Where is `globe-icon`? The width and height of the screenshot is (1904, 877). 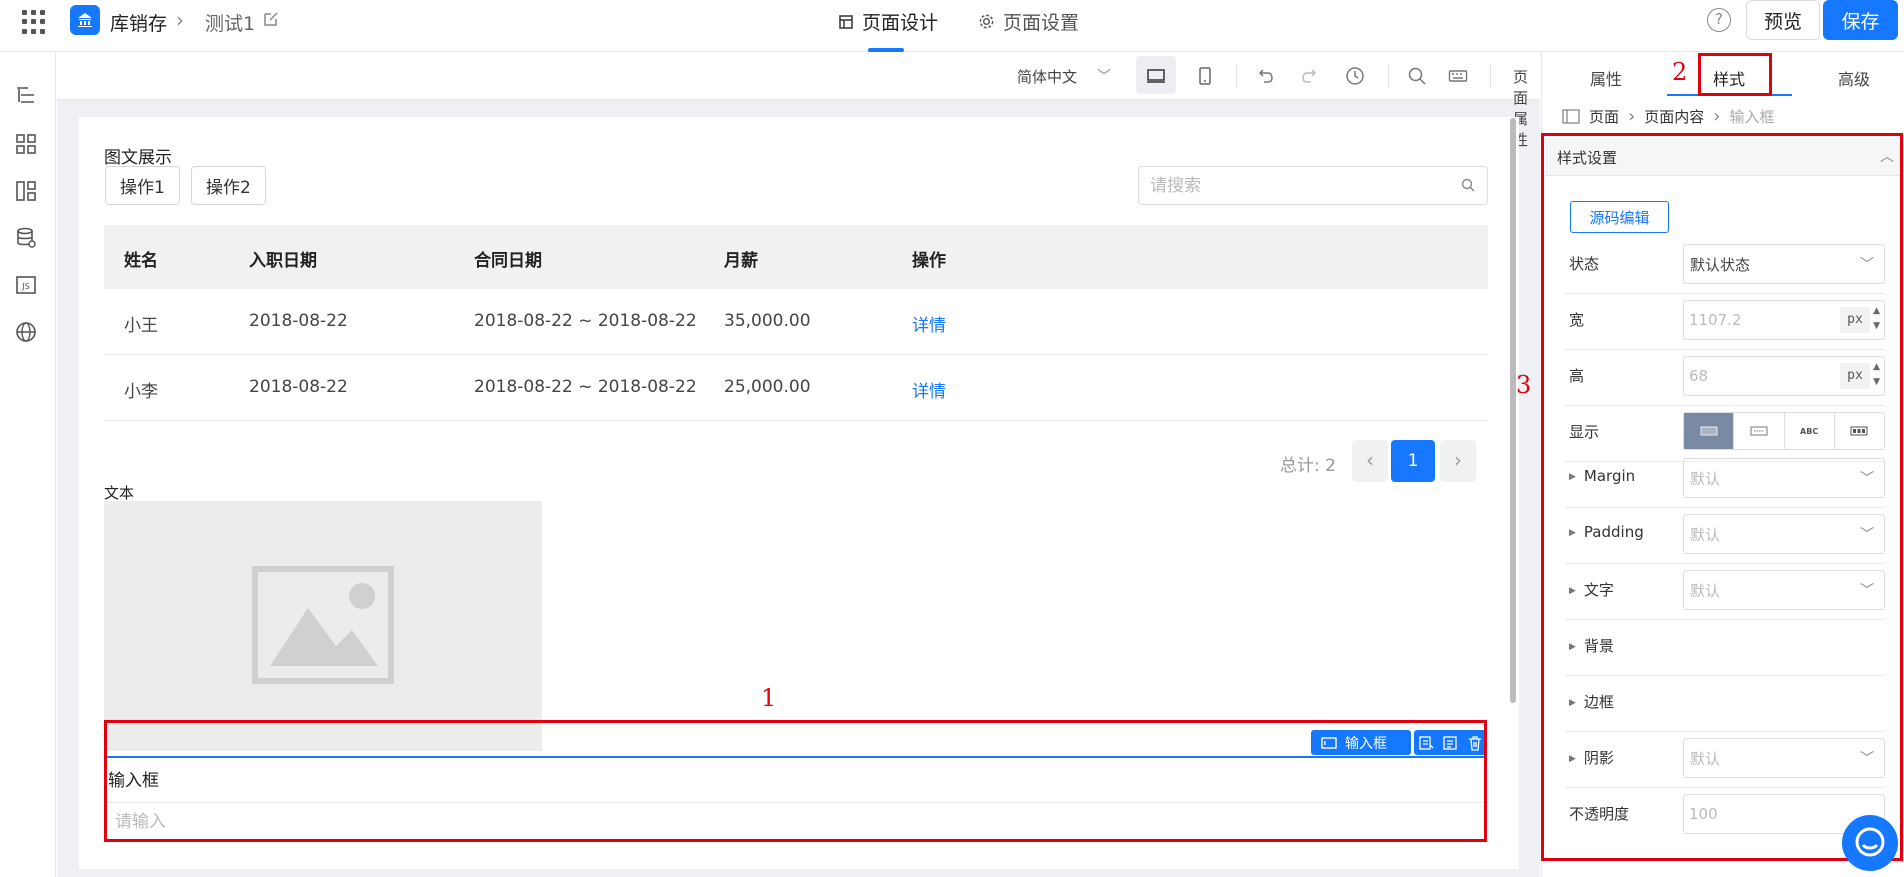 globe-icon is located at coordinates (26, 332).